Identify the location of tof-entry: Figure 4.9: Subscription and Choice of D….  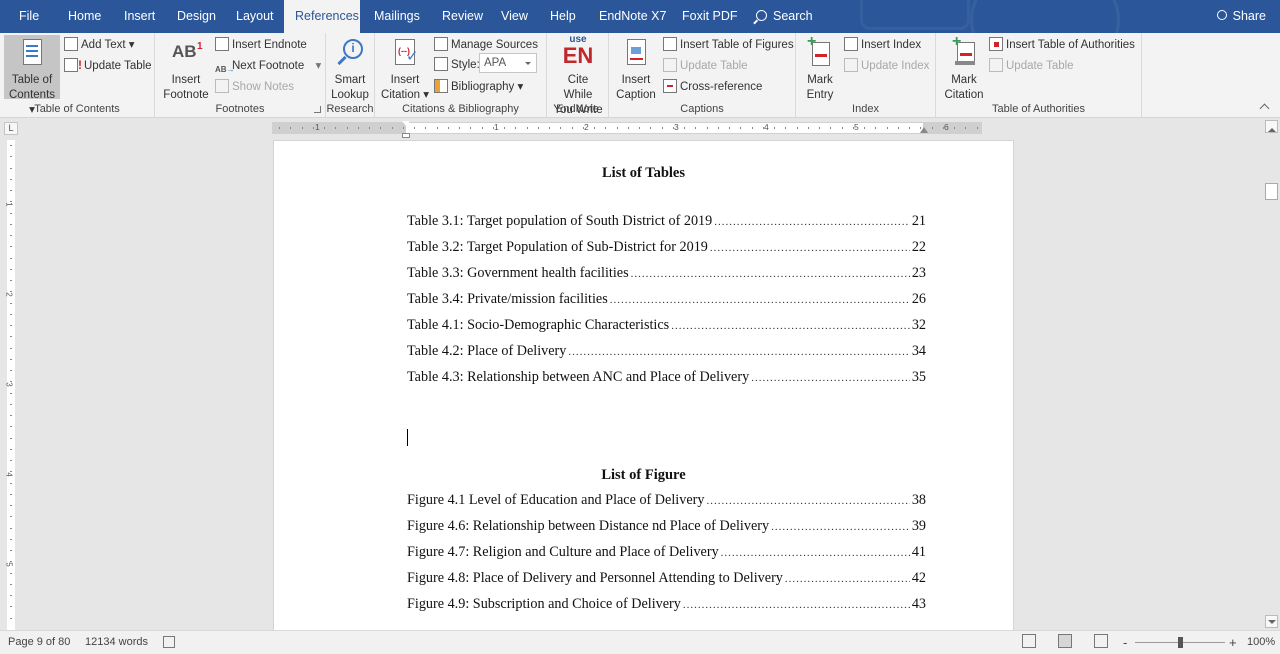
(666, 605).